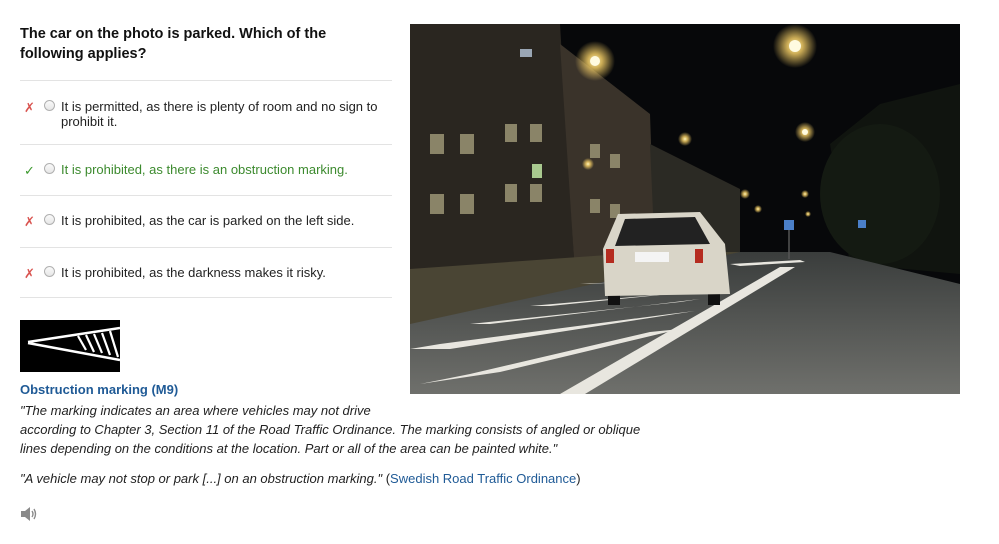  I want to click on speaker-icon, so click(29, 514).